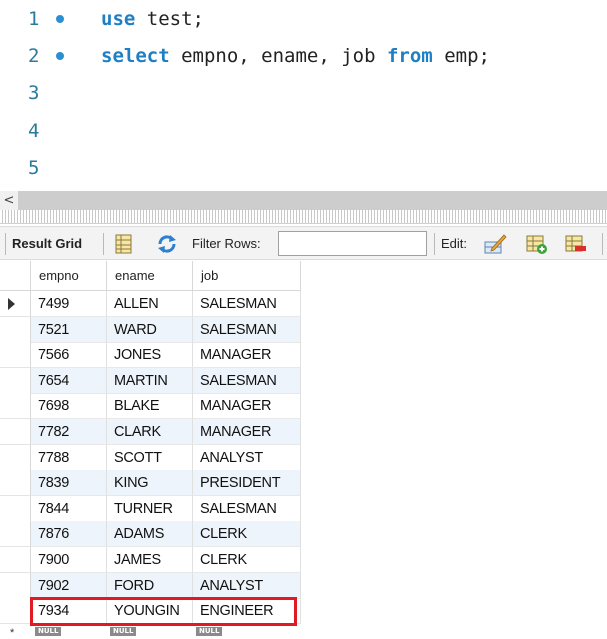 This screenshot has width=607, height=639. I want to click on column-header-job: job, so click(247, 276).